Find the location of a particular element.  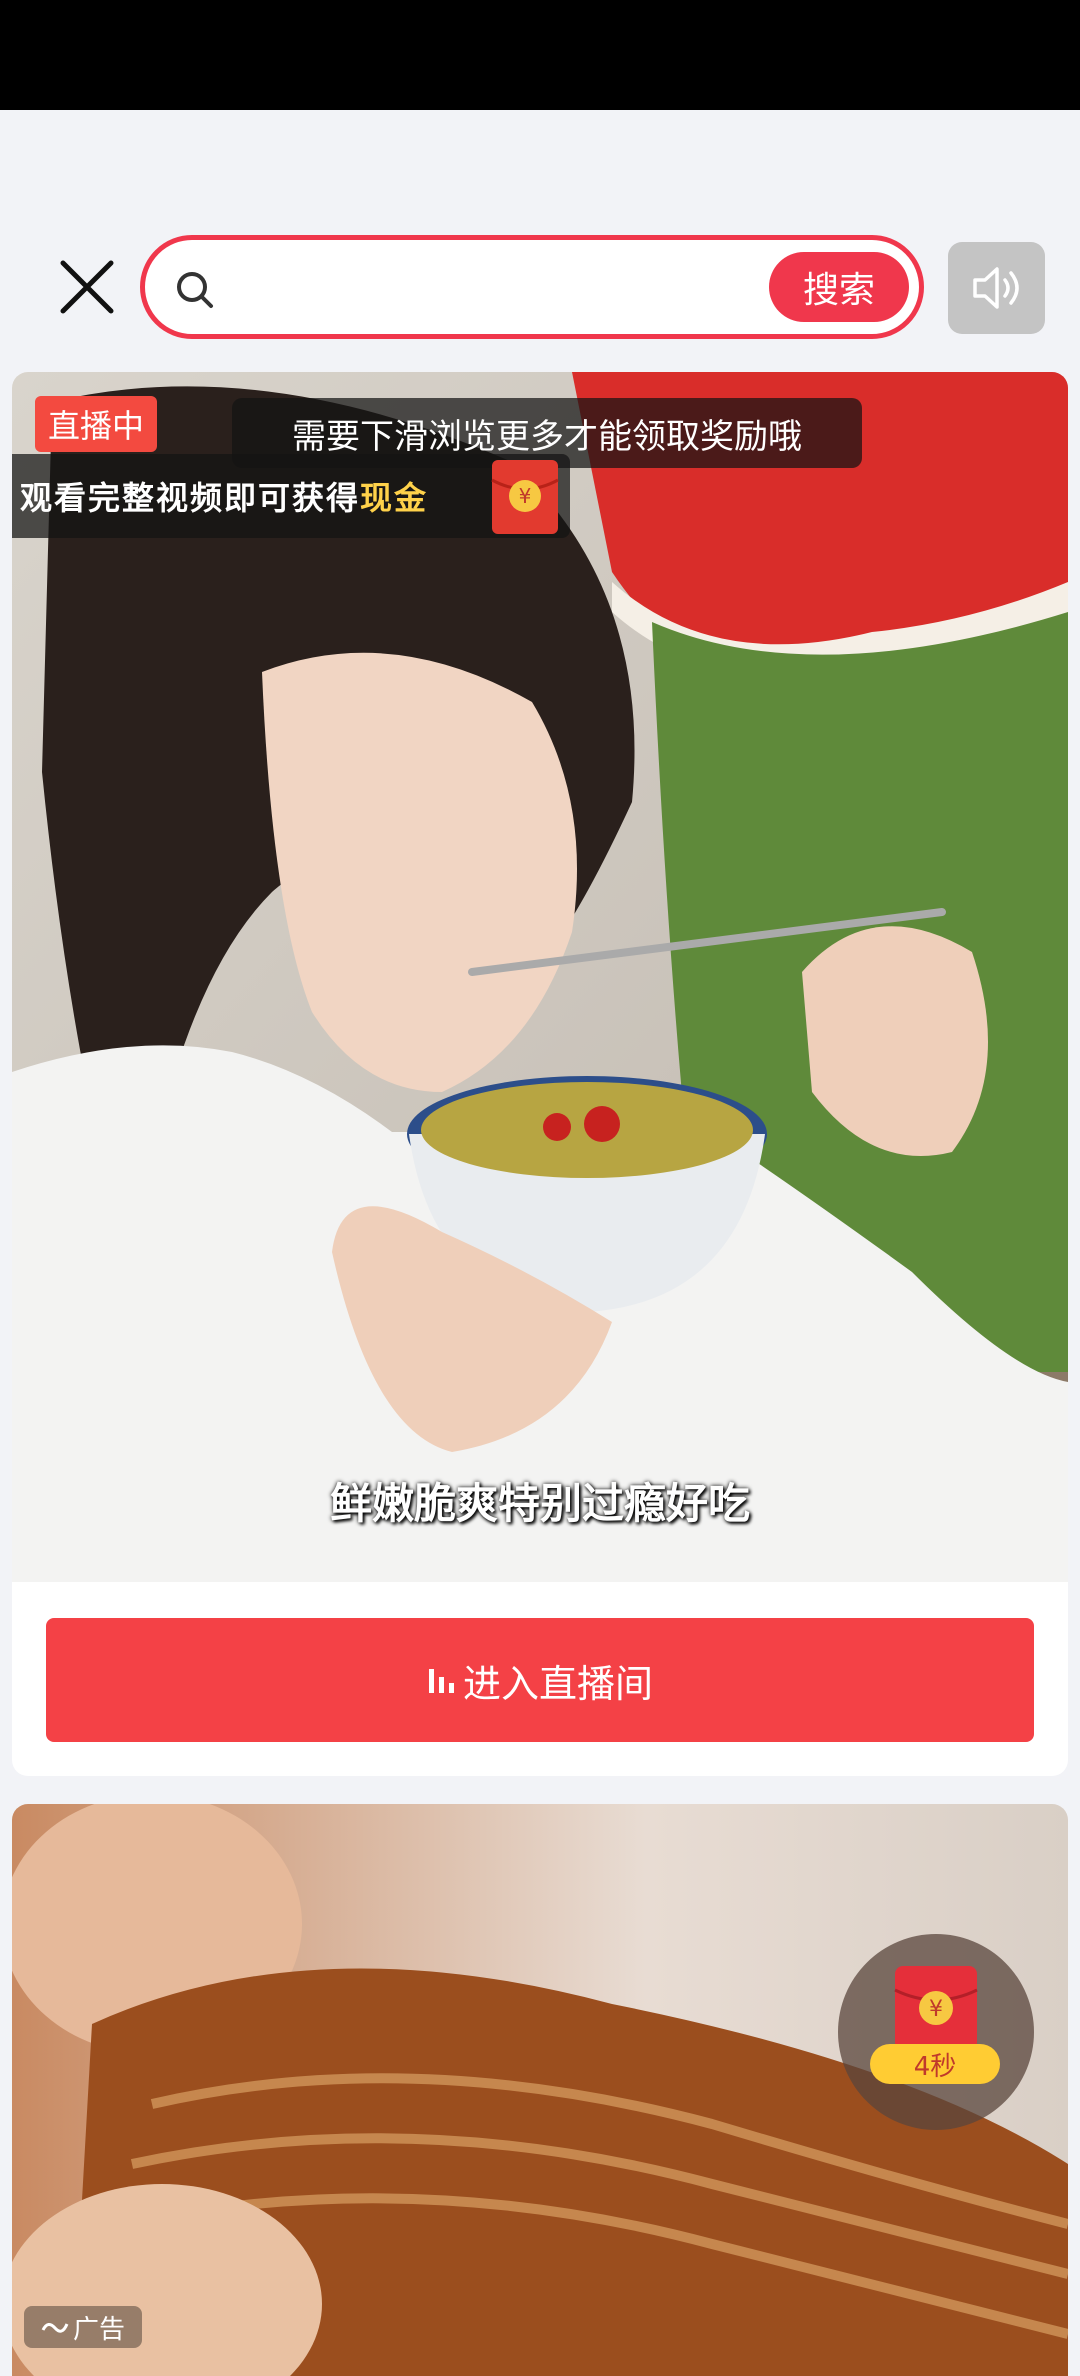

close-button is located at coordinates (87, 287).